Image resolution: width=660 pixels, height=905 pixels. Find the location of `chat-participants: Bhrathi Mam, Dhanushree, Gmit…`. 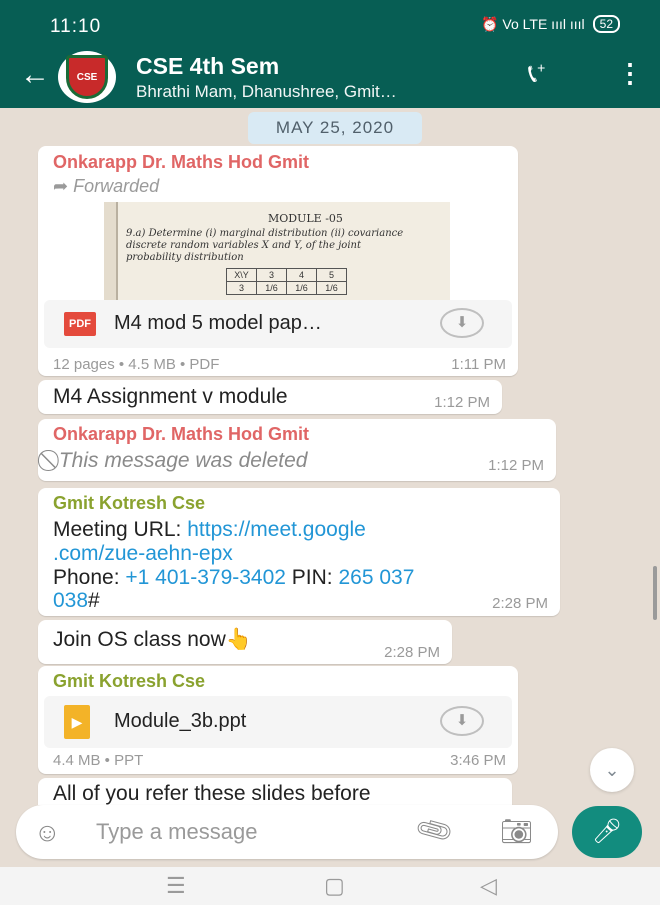

chat-participants: Bhrathi Mam, Dhanushree, Gmit… is located at coordinates (266, 92).